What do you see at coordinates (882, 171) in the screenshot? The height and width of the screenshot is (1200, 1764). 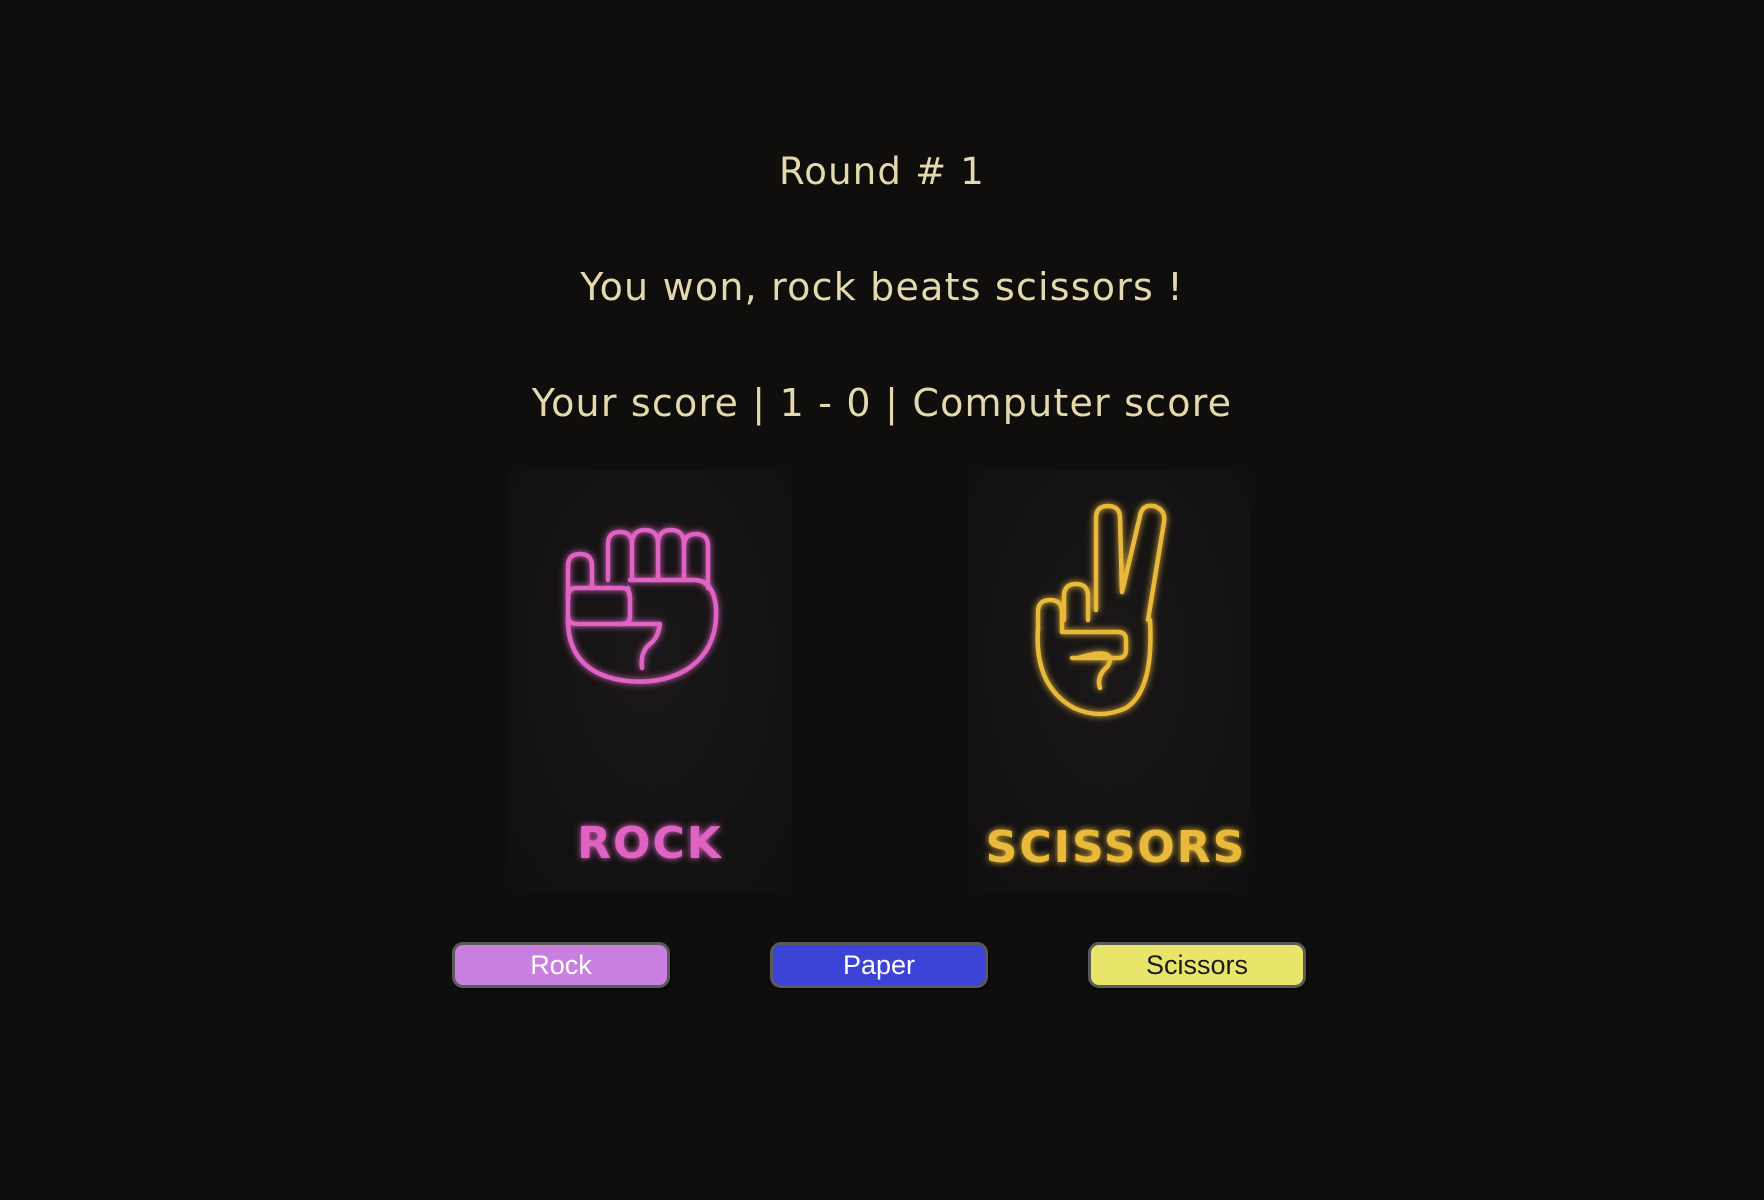 I see `round-title: Round # 1` at bounding box center [882, 171].